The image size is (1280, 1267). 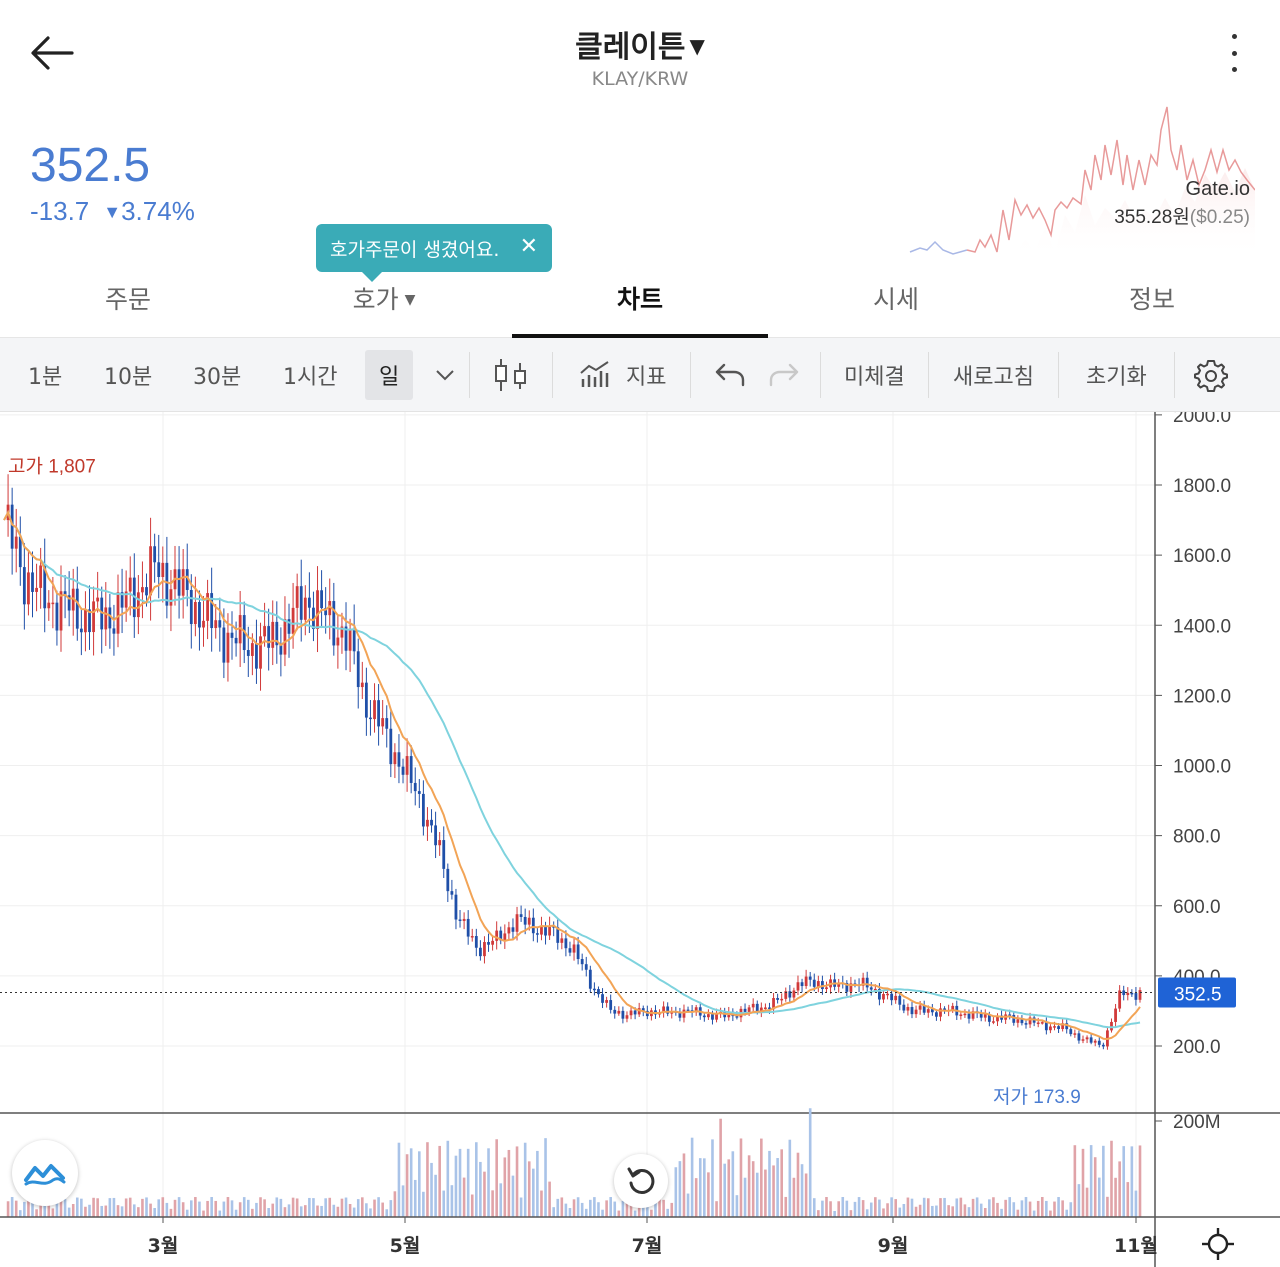 I want to click on chart-settings-button, so click(x=1211, y=375).